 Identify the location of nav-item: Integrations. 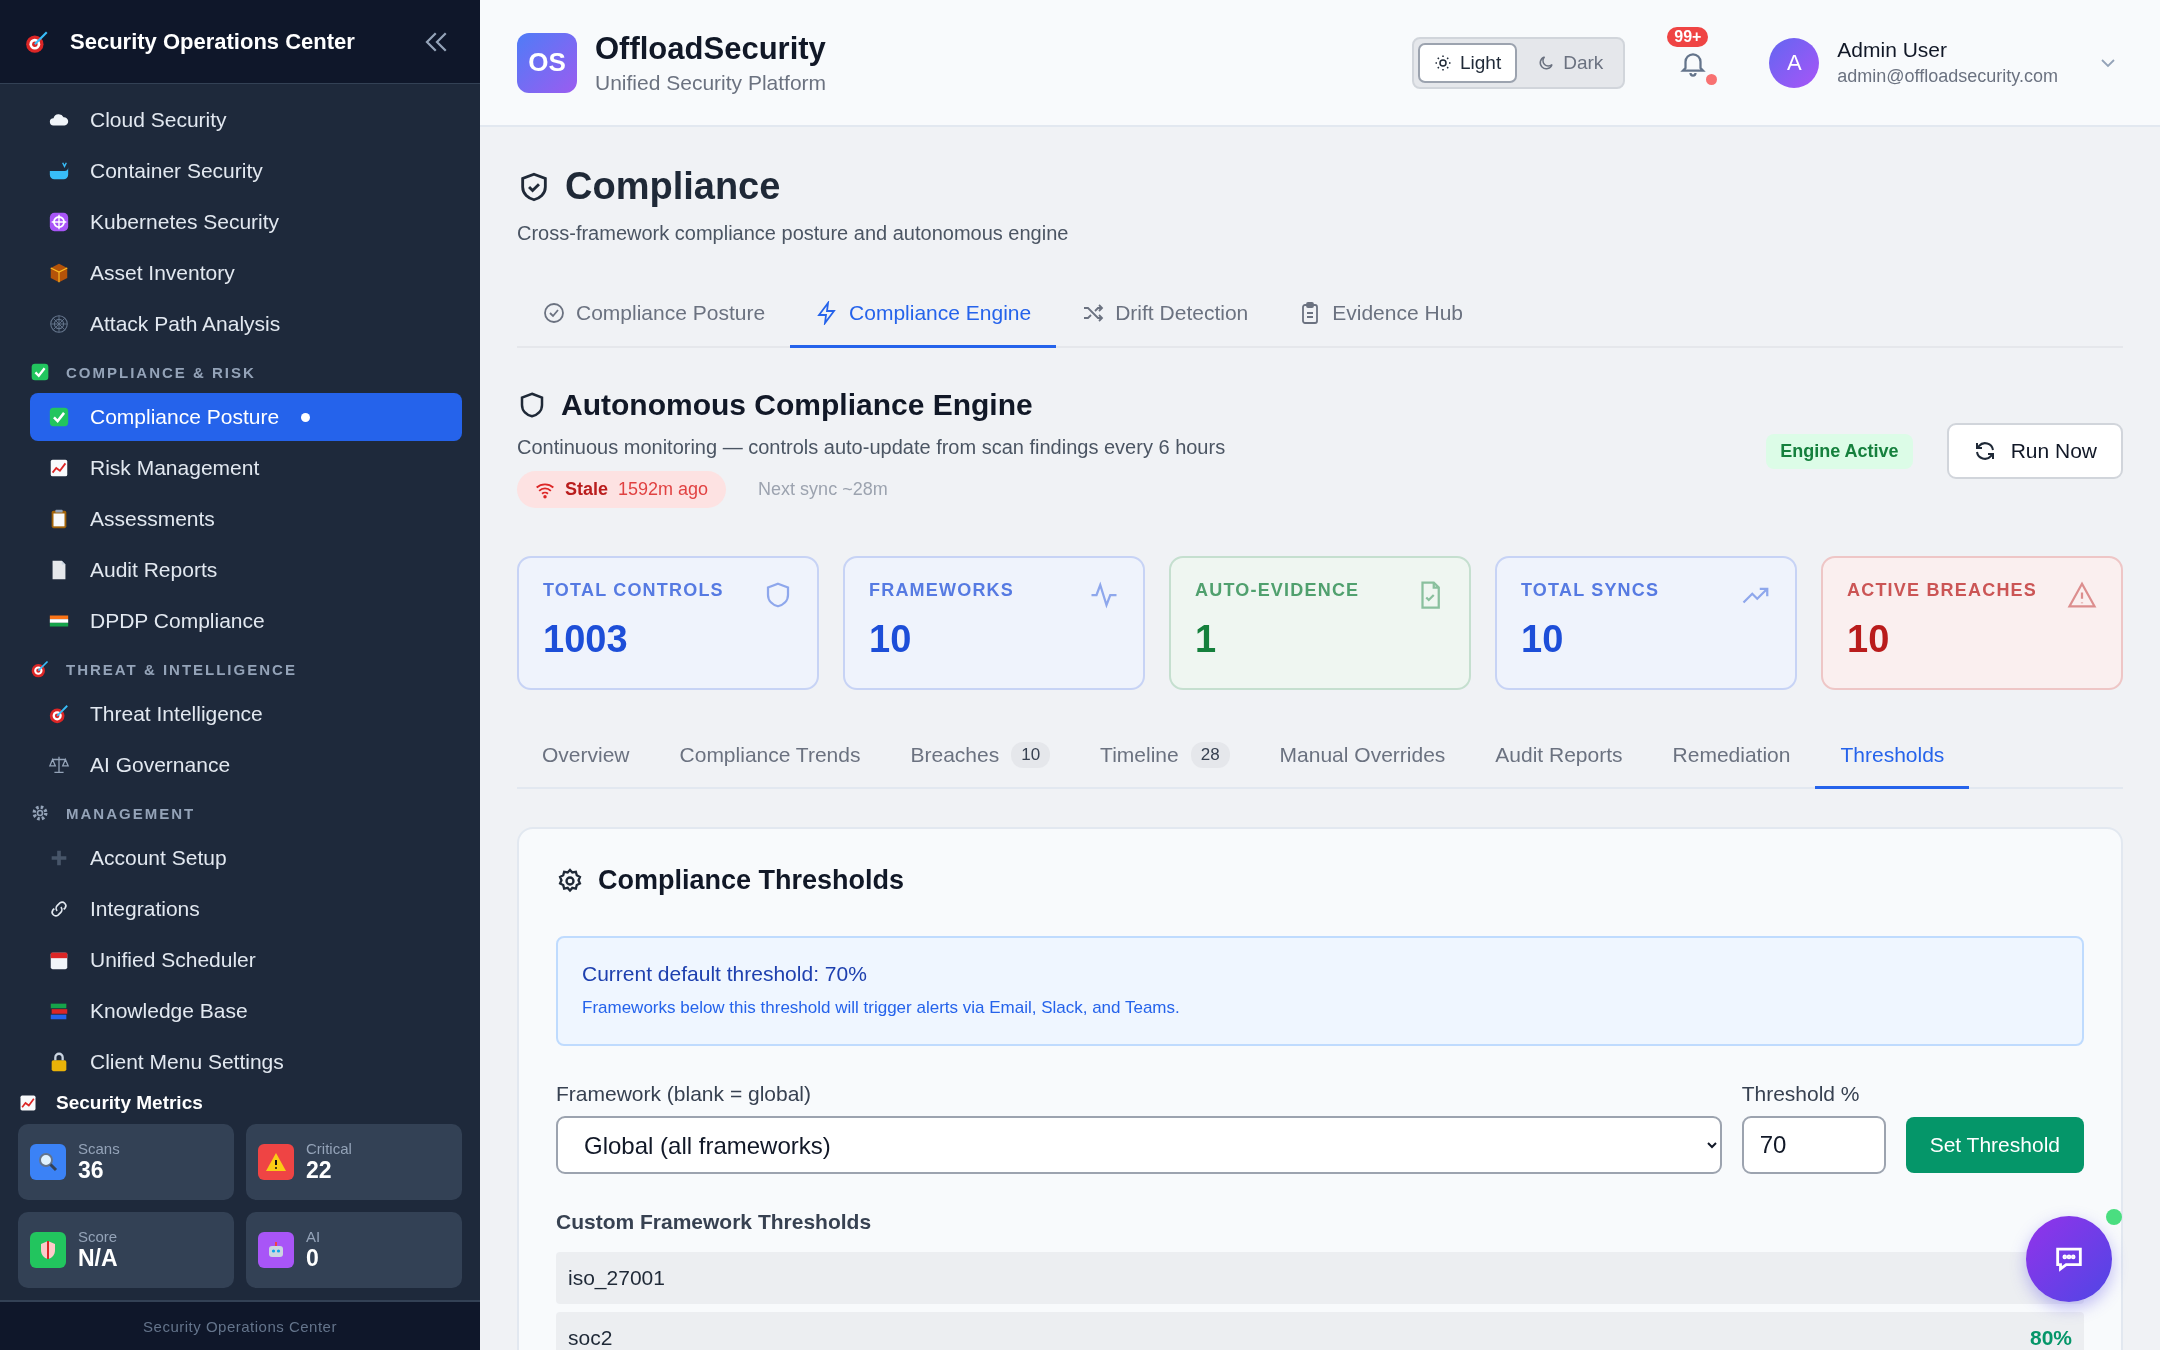
(246, 909).